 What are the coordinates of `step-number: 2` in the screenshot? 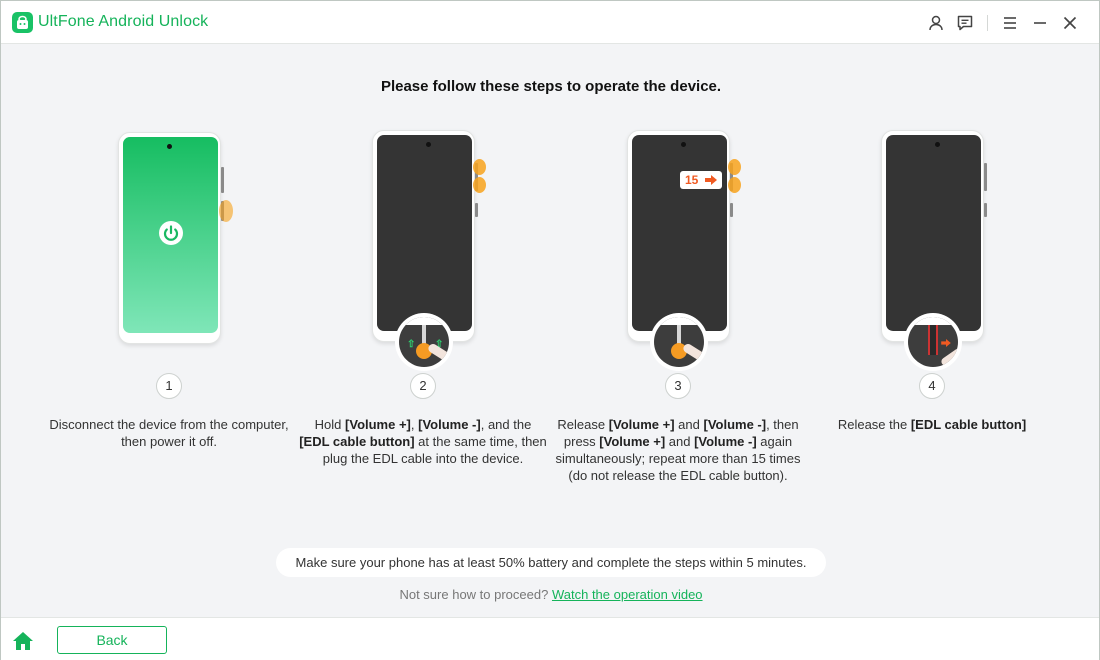 It's located at (423, 386).